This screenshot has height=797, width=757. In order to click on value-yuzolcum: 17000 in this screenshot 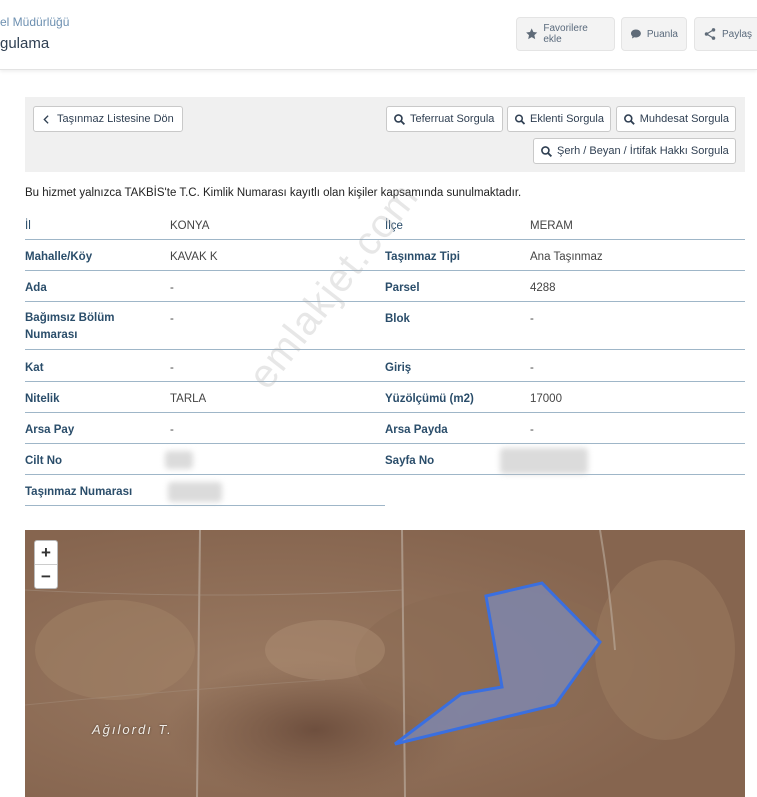, I will do `click(637, 399)`.